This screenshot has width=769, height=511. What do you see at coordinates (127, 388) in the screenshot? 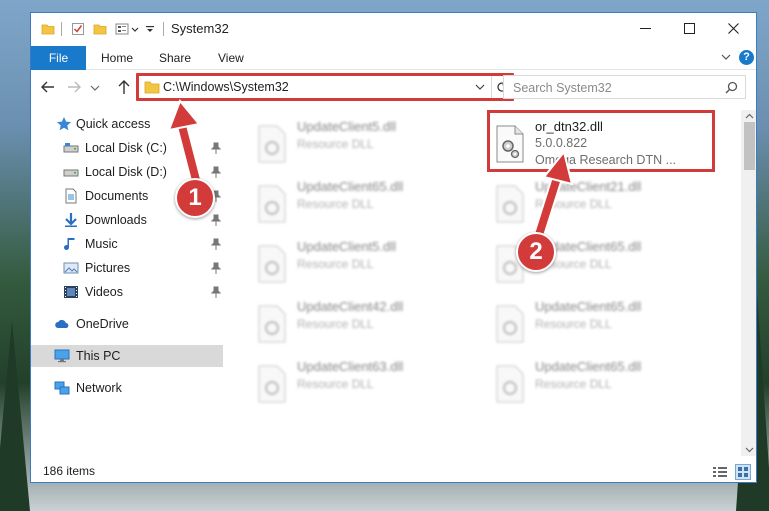
I see `nav-item-network: Network` at bounding box center [127, 388].